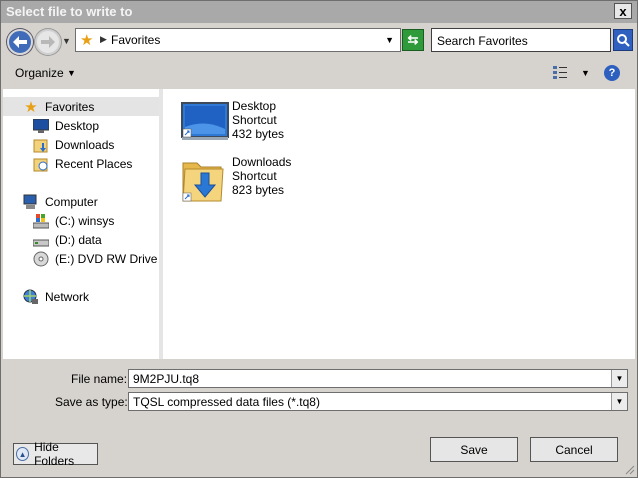  Describe the element at coordinates (378, 401) in the screenshot. I see `save-as-type-select: TQSL compressed data files (*.tq8) ▼` at that location.